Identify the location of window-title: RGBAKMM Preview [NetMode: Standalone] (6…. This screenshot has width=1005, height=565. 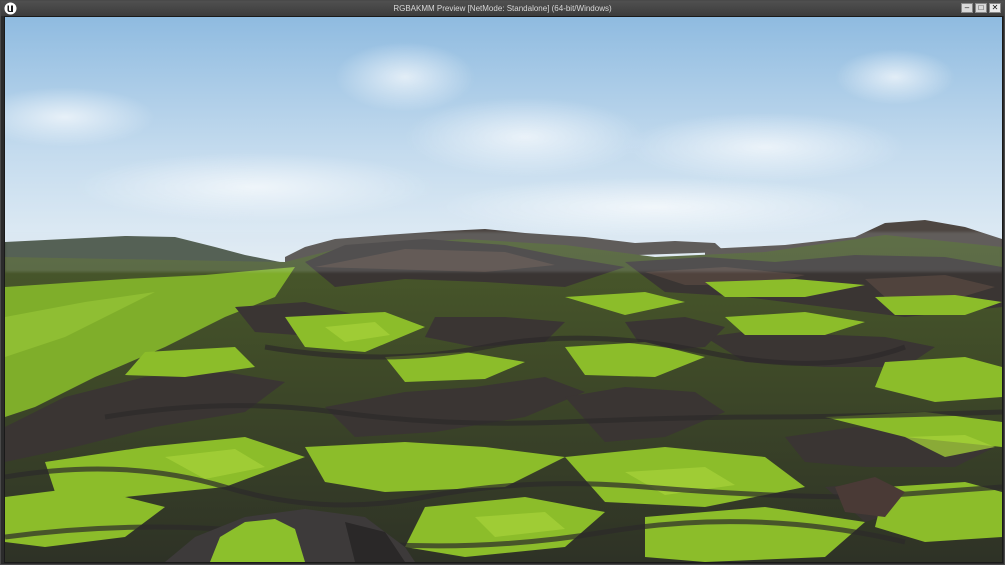
(502, 8).